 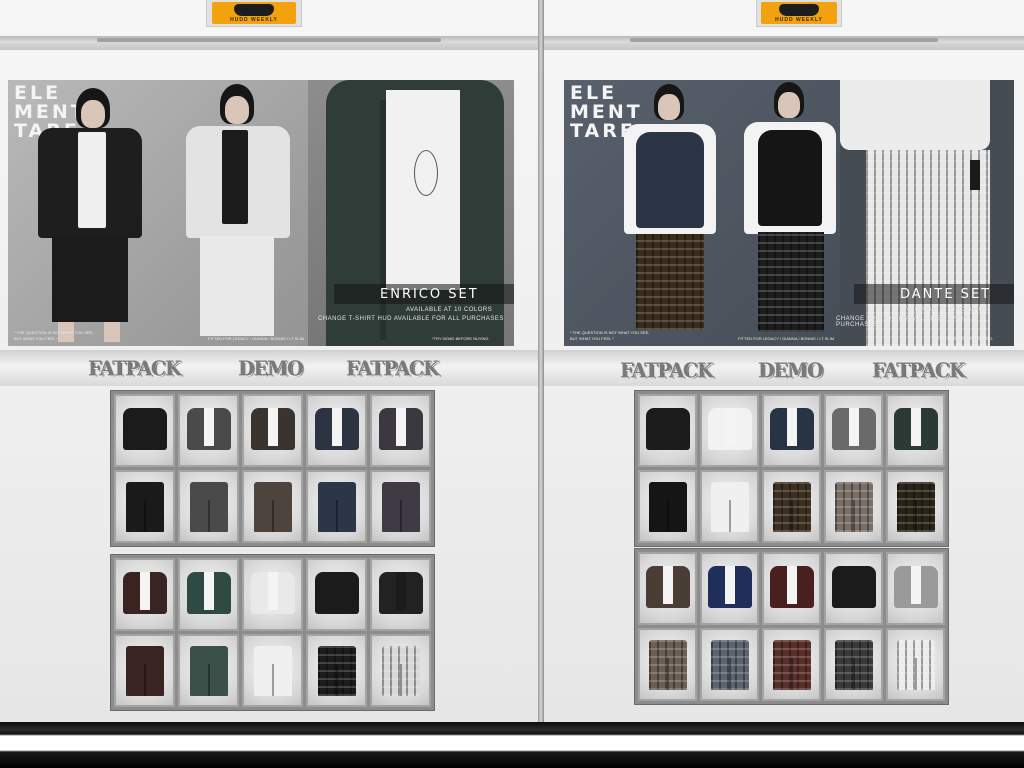 What do you see at coordinates (791, 371) in the screenshot?
I see `demo-button-2: DEMO` at bounding box center [791, 371].